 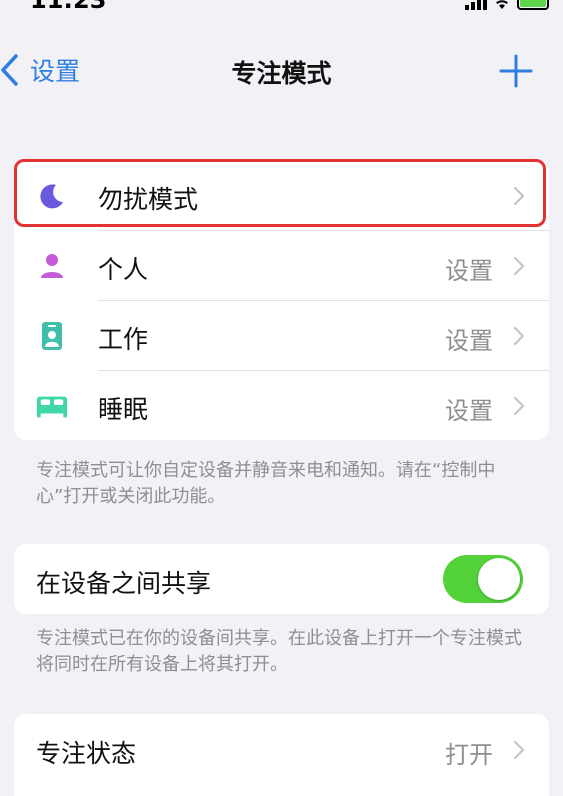 What do you see at coordinates (281, 579) in the screenshot?
I see `share-across-devices-row: 在设备之间共享` at bounding box center [281, 579].